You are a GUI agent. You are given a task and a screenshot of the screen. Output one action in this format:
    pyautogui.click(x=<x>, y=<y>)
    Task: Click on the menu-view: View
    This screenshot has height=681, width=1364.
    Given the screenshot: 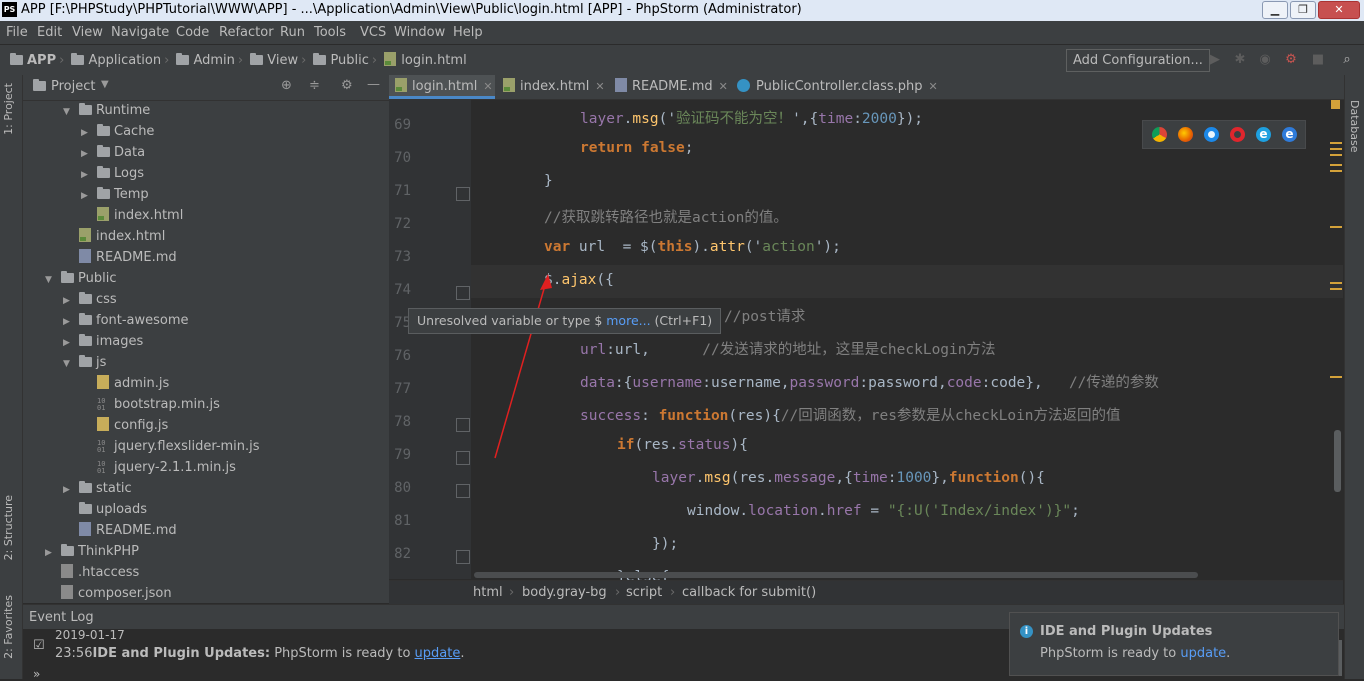 What is the action you would take?
    pyautogui.click(x=87, y=32)
    